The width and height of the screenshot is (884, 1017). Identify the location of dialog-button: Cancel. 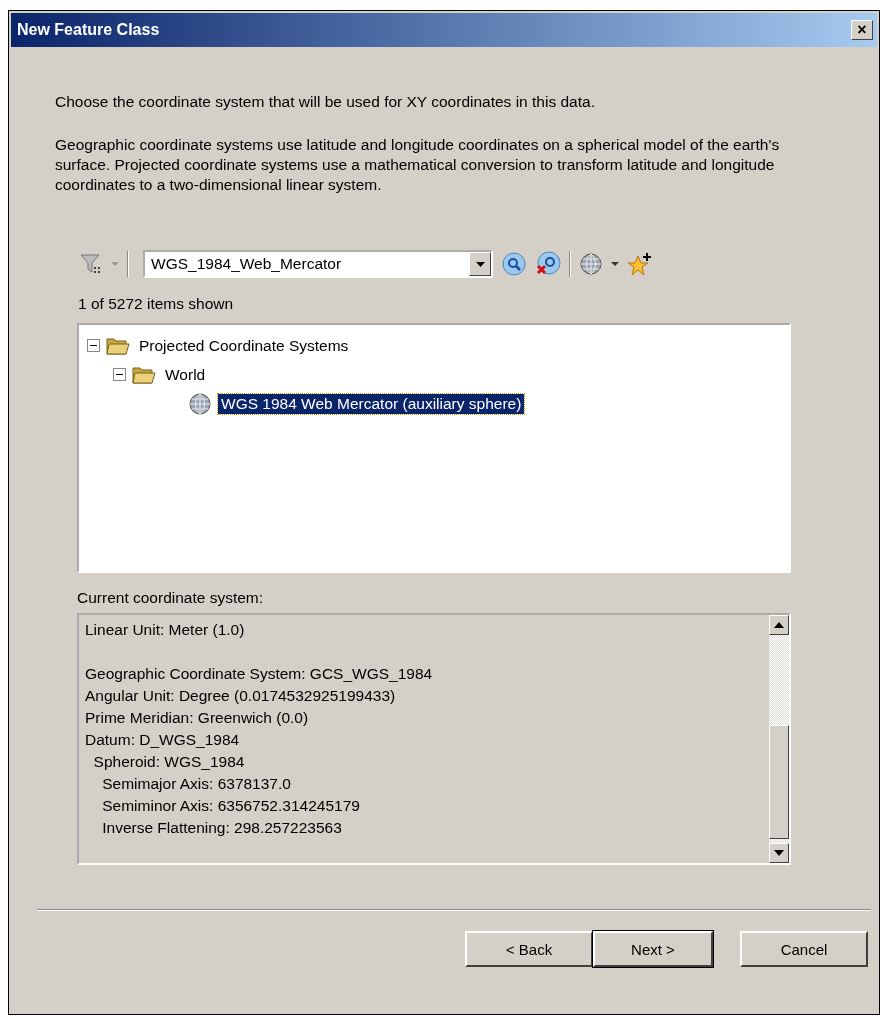
(804, 949).